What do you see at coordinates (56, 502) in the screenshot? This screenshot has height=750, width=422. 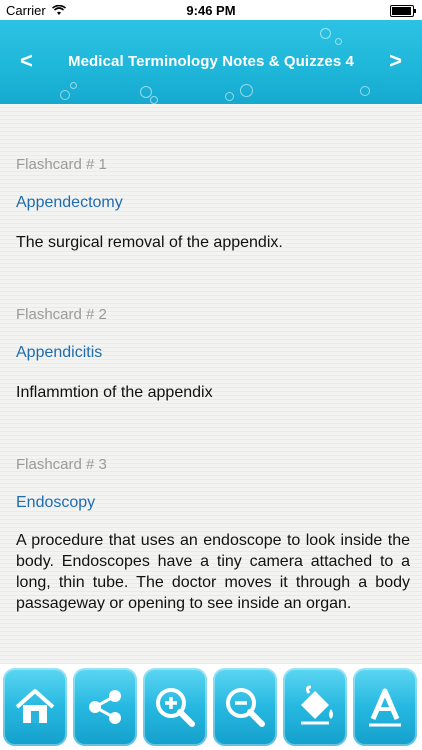 I see `flashcard-term: Endoscopy` at bounding box center [56, 502].